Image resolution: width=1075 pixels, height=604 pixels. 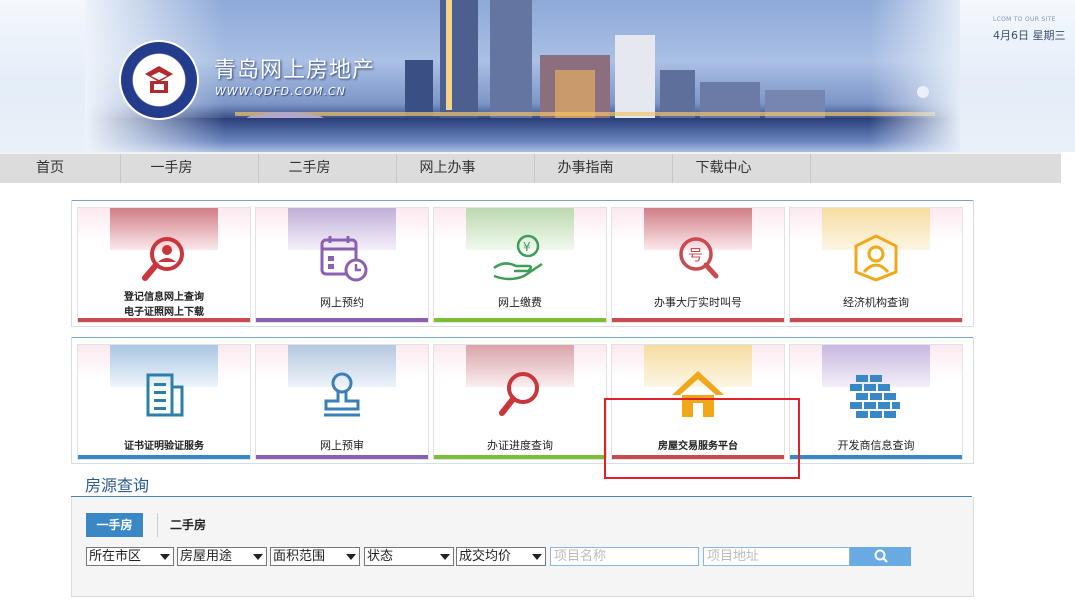 I want to click on site-url: WWW.QDFD.COM.CN, so click(x=280, y=91).